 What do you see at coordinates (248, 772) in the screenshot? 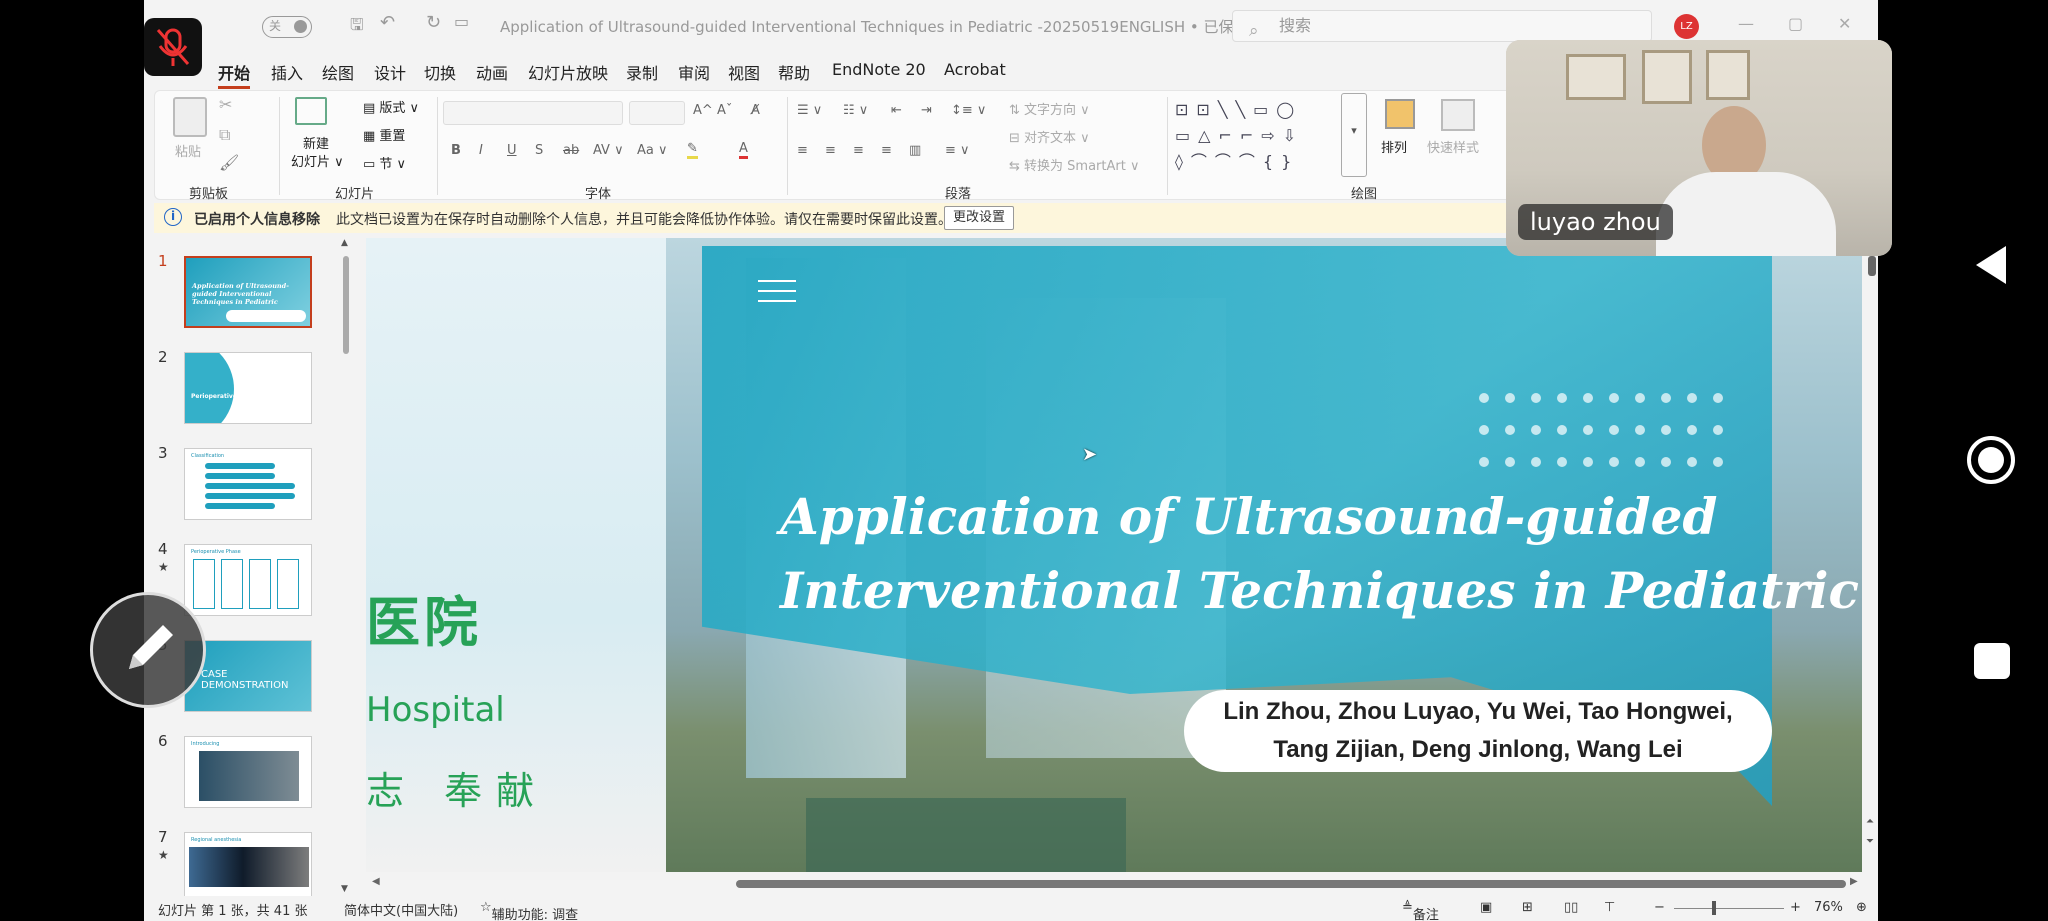
I see `slide-thumbnail-6: Introducing` at bounding box center [248, 772].